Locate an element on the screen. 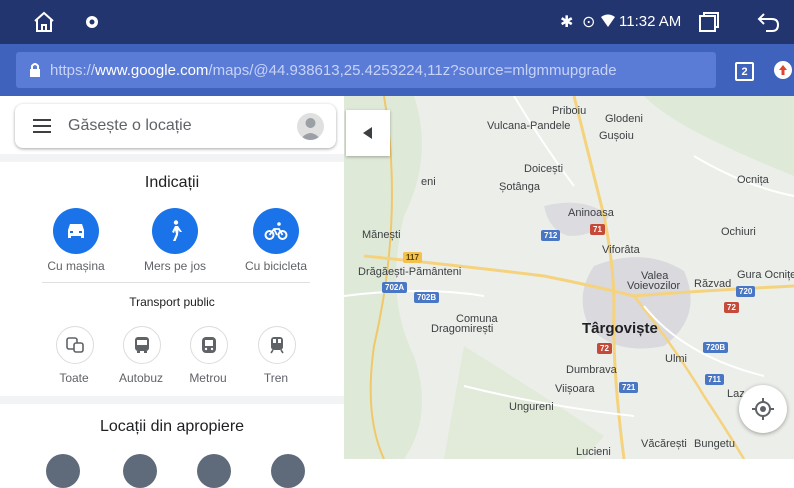  directions-title: Indicații is located at coordinates (172, 182).